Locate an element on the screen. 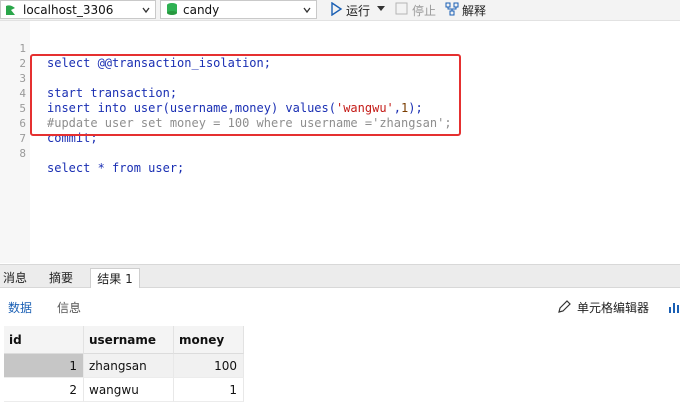 The height and width of the screenshot is (418, 680). database-select: candy is located at coordinates (238, 9).